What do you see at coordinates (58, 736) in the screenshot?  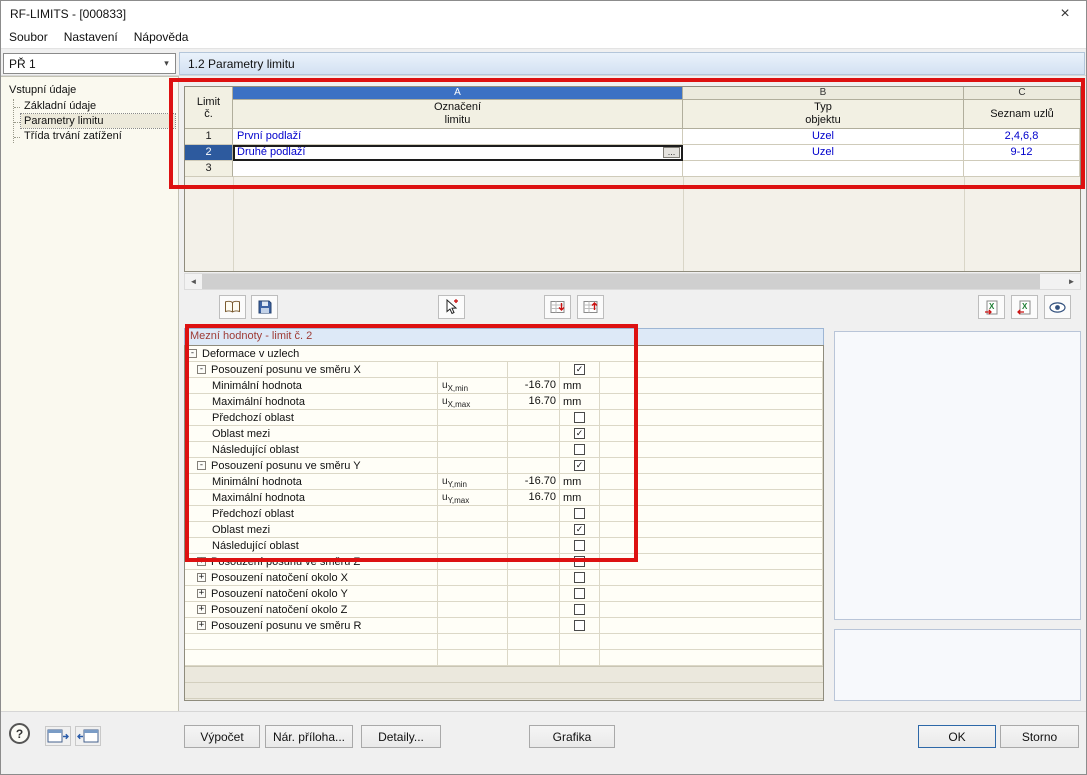 I see `toggle-panel-left-icon` at bounding box center [58, 736].